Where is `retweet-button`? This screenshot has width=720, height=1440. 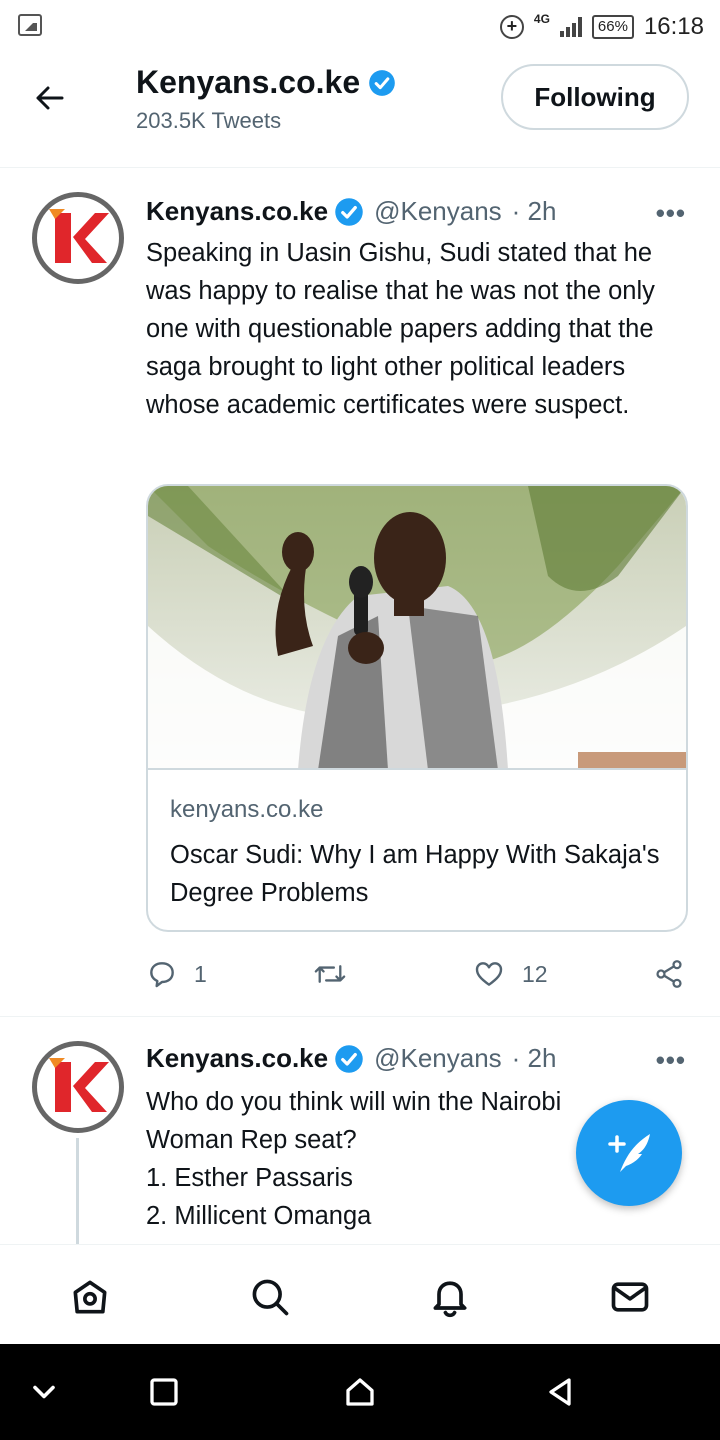 retweet-button is located at coordinates (338, 974).